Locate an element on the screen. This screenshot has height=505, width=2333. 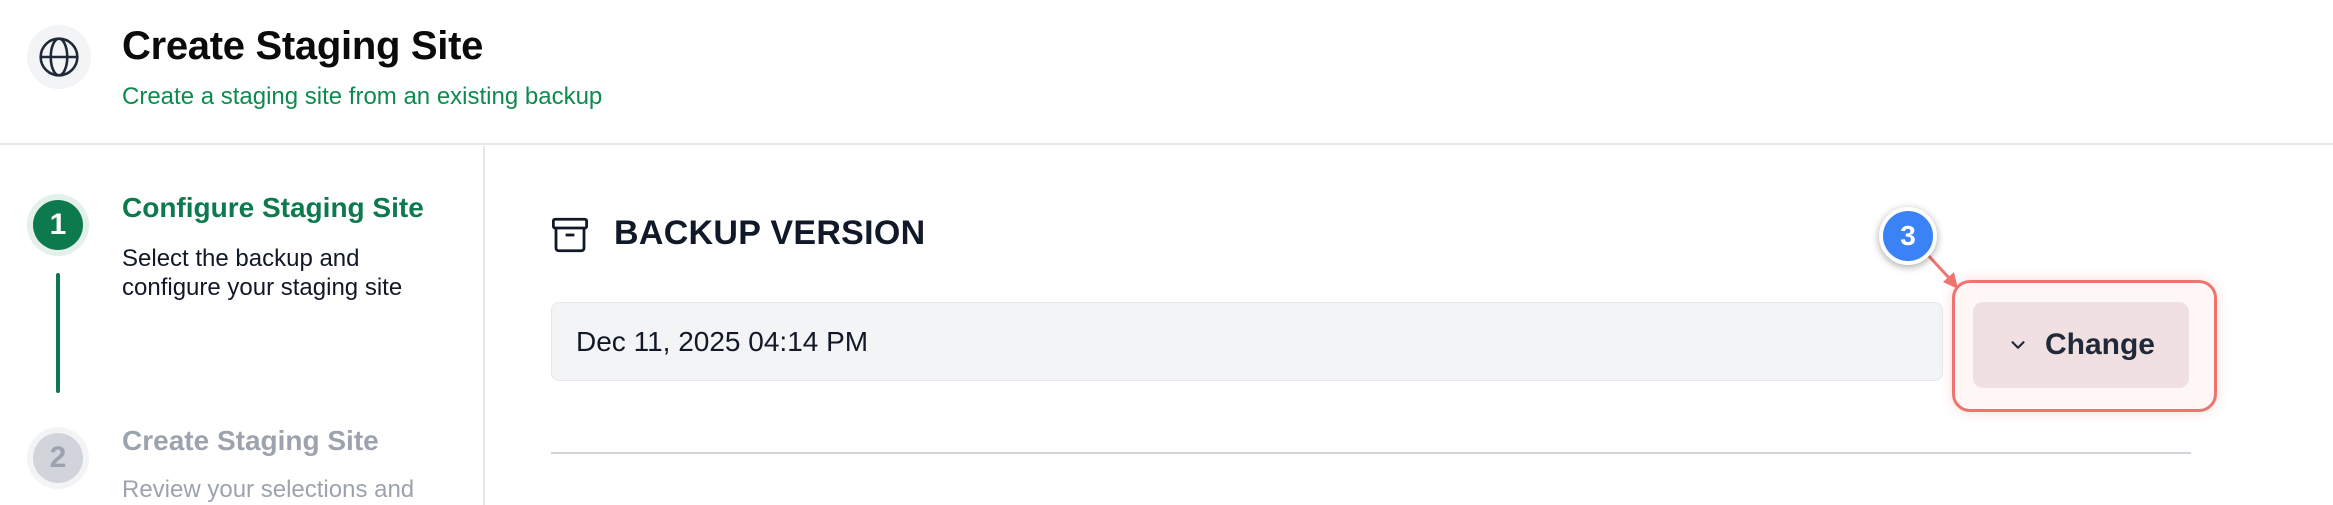
step-1-title: Configure Staging Site is located at coordinates (273, 208).